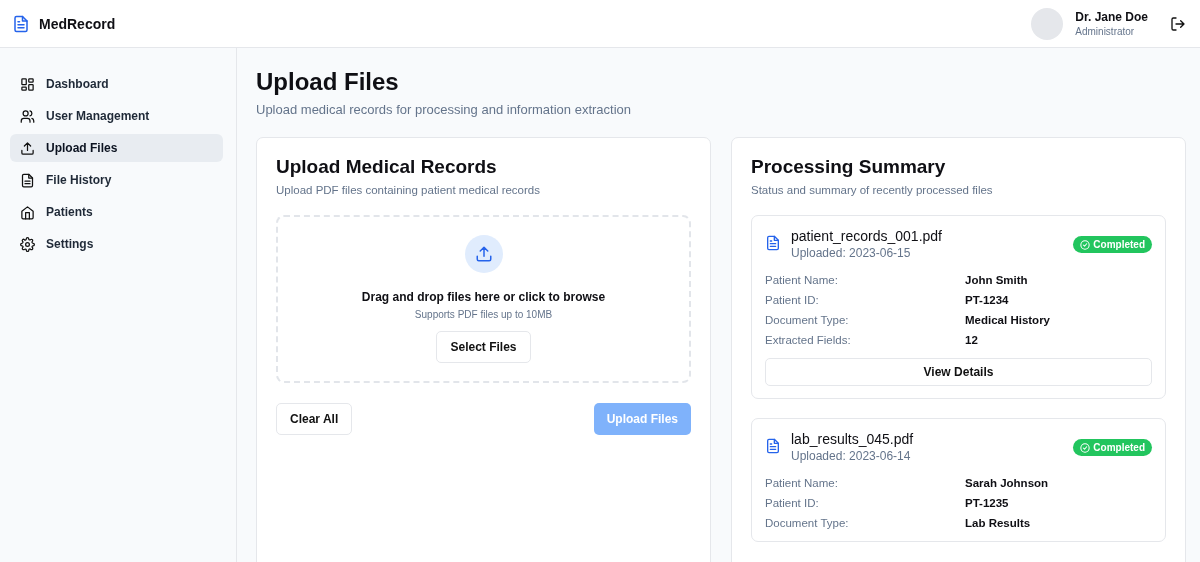 The image size is (1200, 562). I want to click on user-role: Administrator, so click(1105, 31).